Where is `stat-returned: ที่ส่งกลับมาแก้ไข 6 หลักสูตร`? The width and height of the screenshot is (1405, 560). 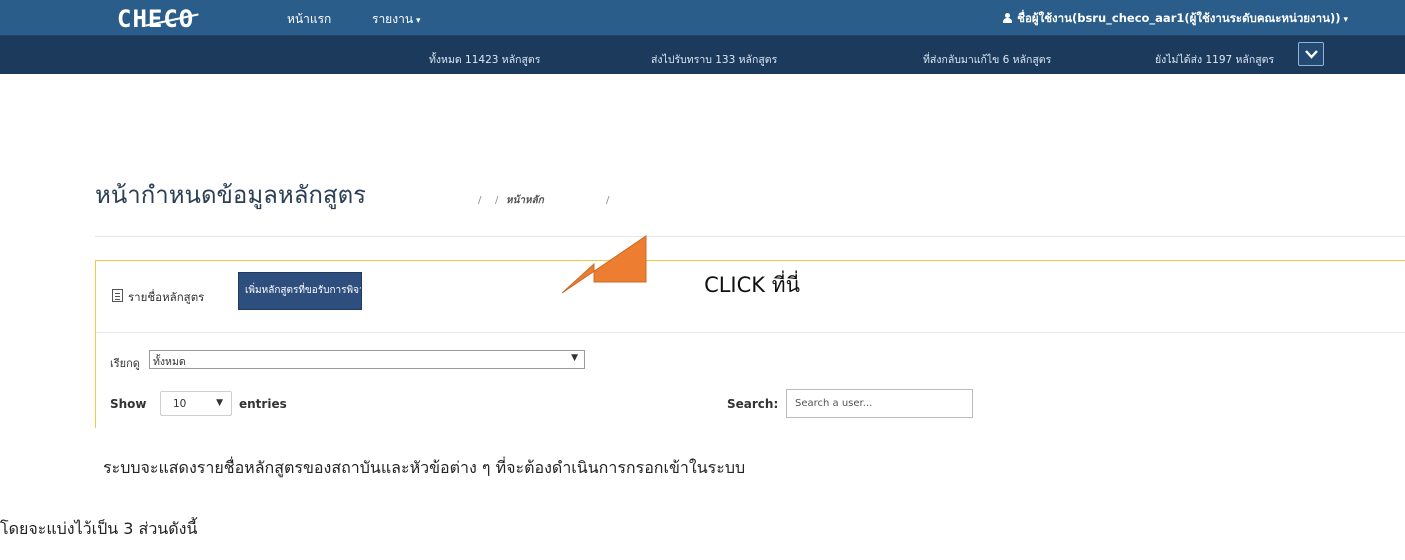
stat-returned: ที่ส่งกลับมาแก้ไข 6 หลักสูตร is located at coordinates (987, 59).